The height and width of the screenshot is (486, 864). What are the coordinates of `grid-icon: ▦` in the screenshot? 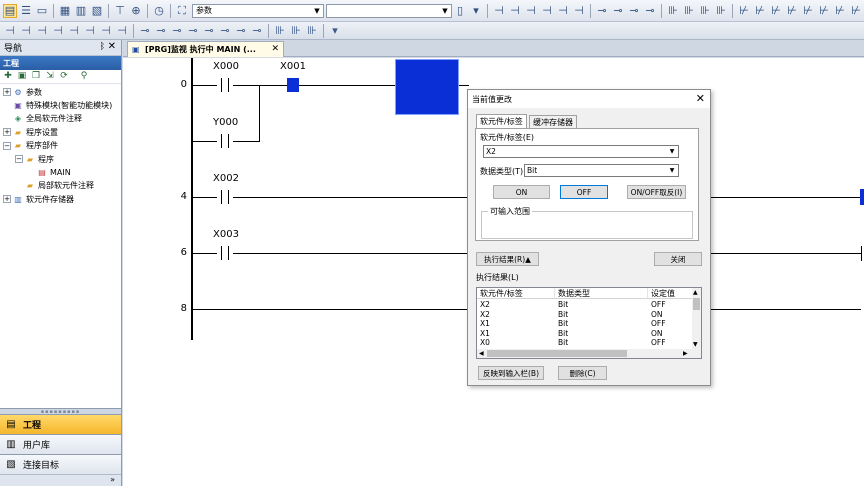 It's located at (65, 11).